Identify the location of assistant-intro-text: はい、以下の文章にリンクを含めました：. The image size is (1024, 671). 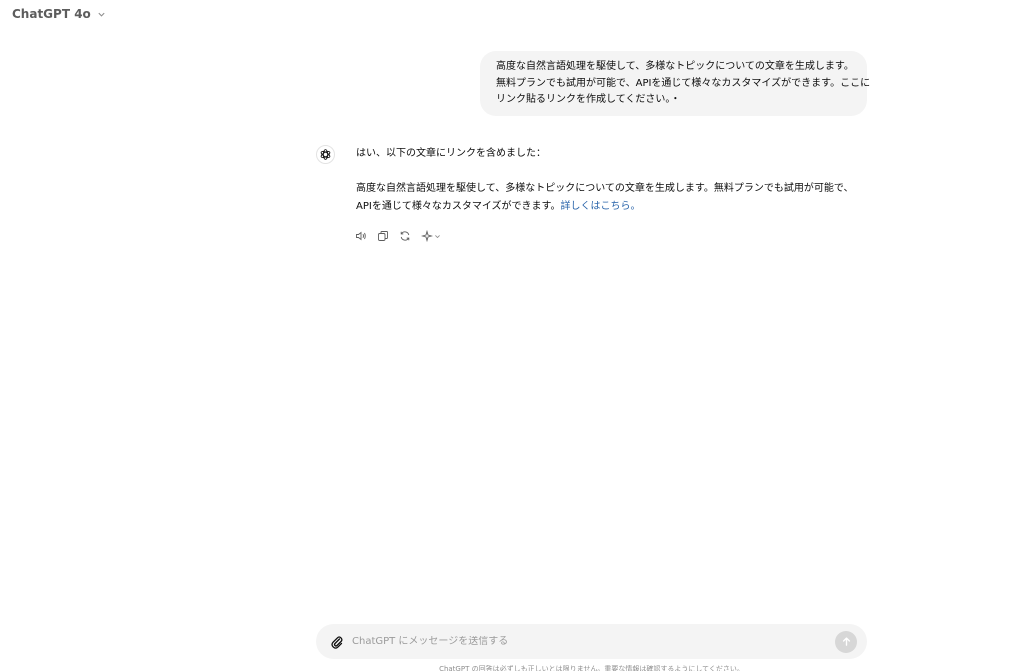
(451, 153).